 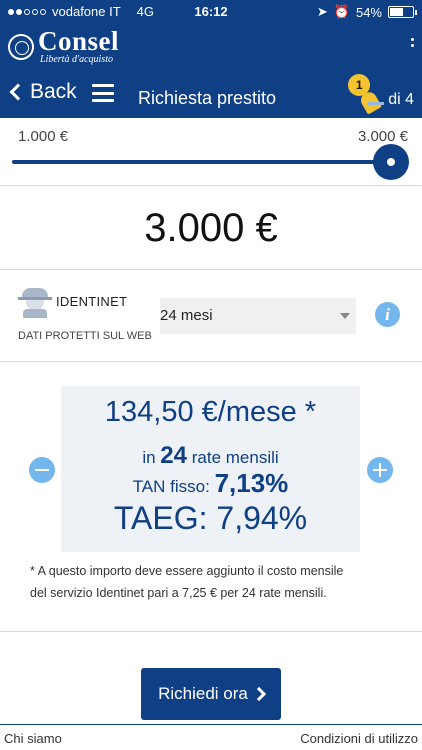 What do you see at coordinates (103, 93) in the screenshot?
I see `menu-icon` at bounding box center [103, 93].